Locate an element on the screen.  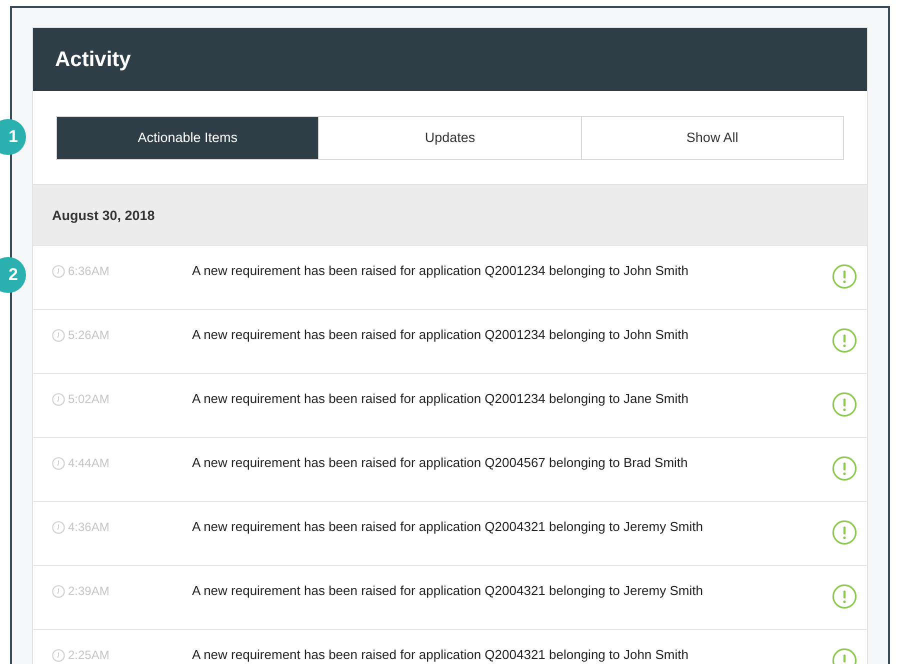
activity-row: 4:36AM A new requirement has been raised for application Q2004321 belonging to Jeremy Smith is located at coordinates (450, 533).